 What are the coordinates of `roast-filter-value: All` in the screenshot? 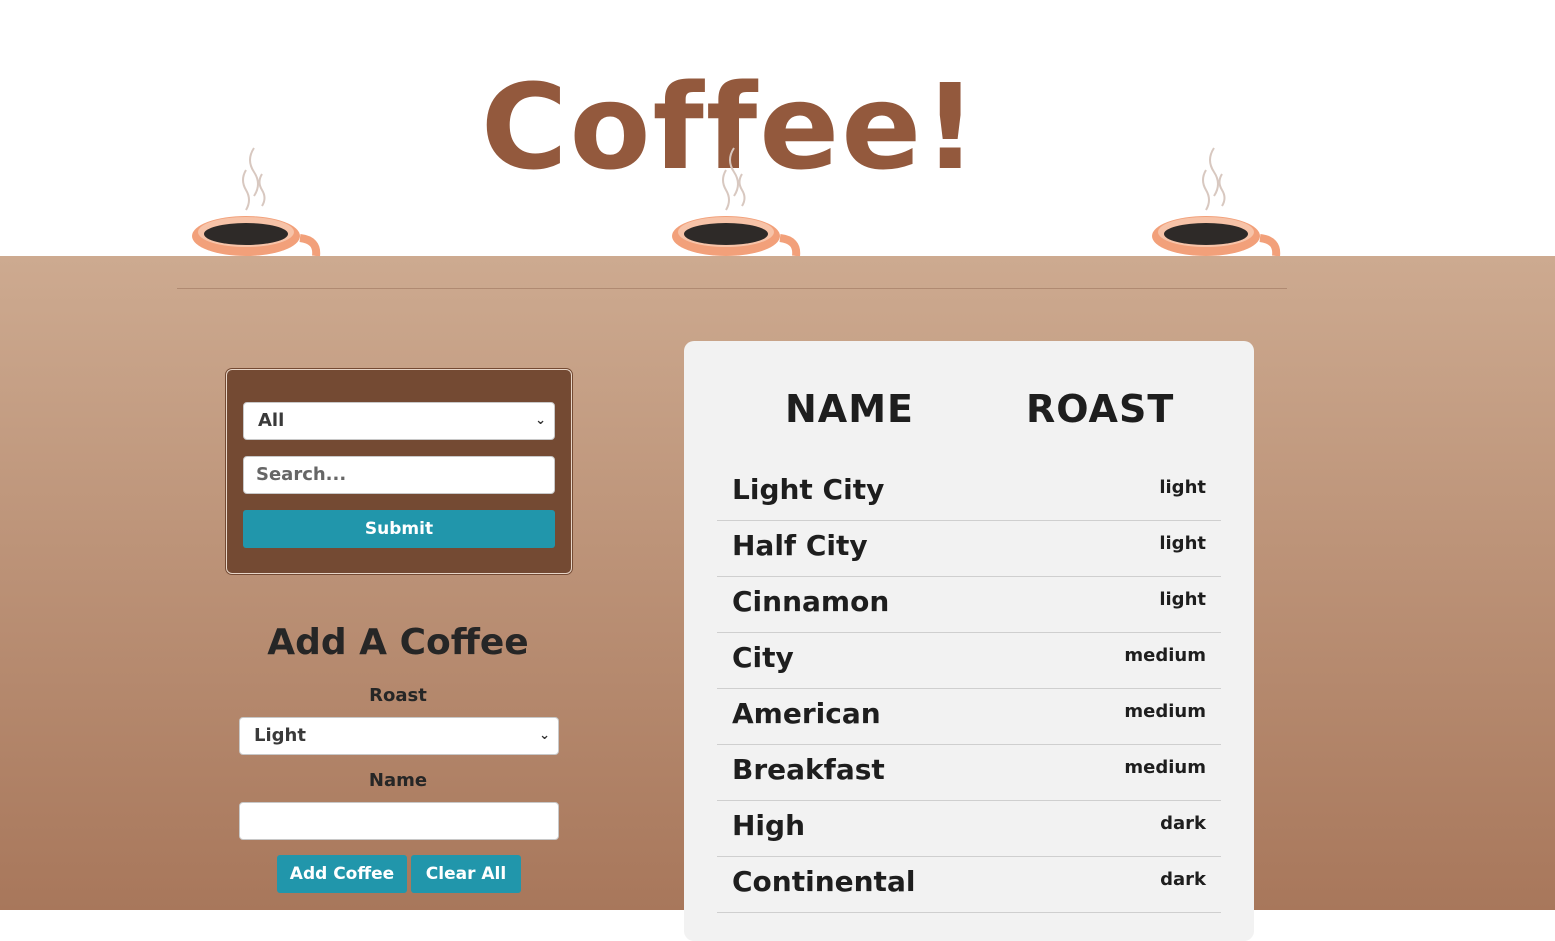 It's located at (271, 420).